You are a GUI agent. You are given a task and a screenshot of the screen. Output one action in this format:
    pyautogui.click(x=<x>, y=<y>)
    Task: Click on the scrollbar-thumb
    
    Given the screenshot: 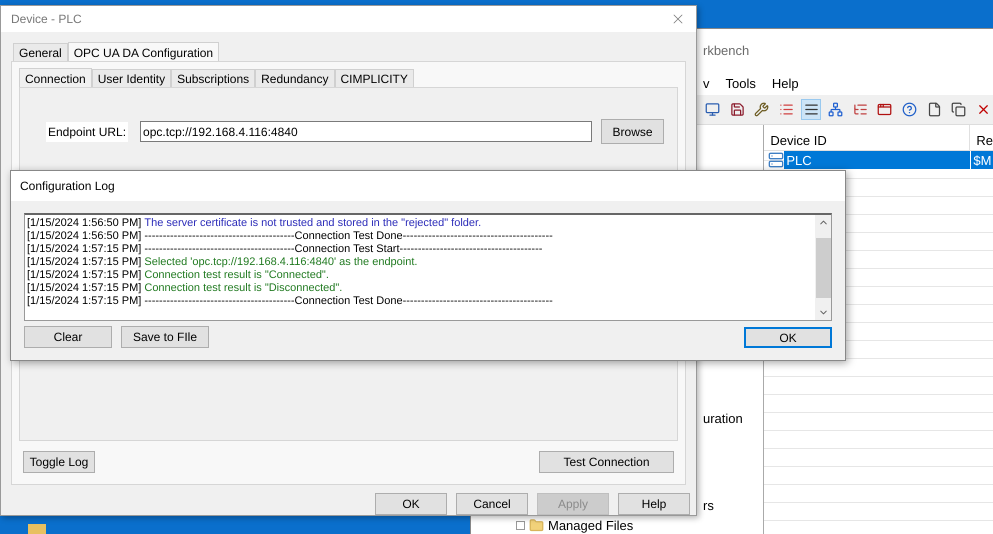 What is the action you would take?
    pyautogui.click(x=823, y=268)
    